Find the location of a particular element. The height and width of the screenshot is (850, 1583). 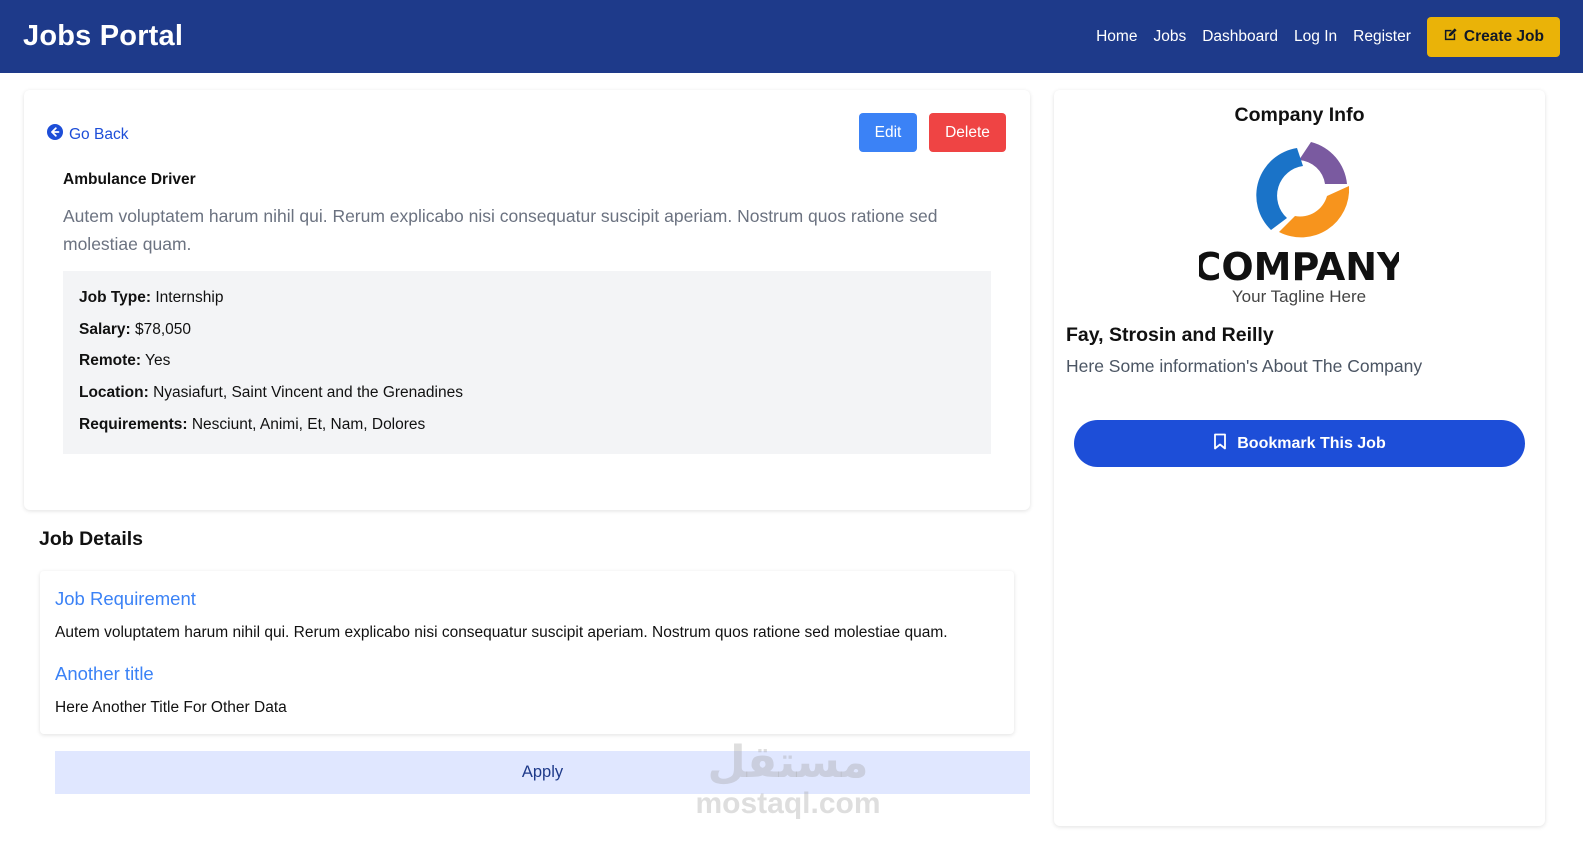

go-back-label: Go Back is located at coordinates (99, 134).